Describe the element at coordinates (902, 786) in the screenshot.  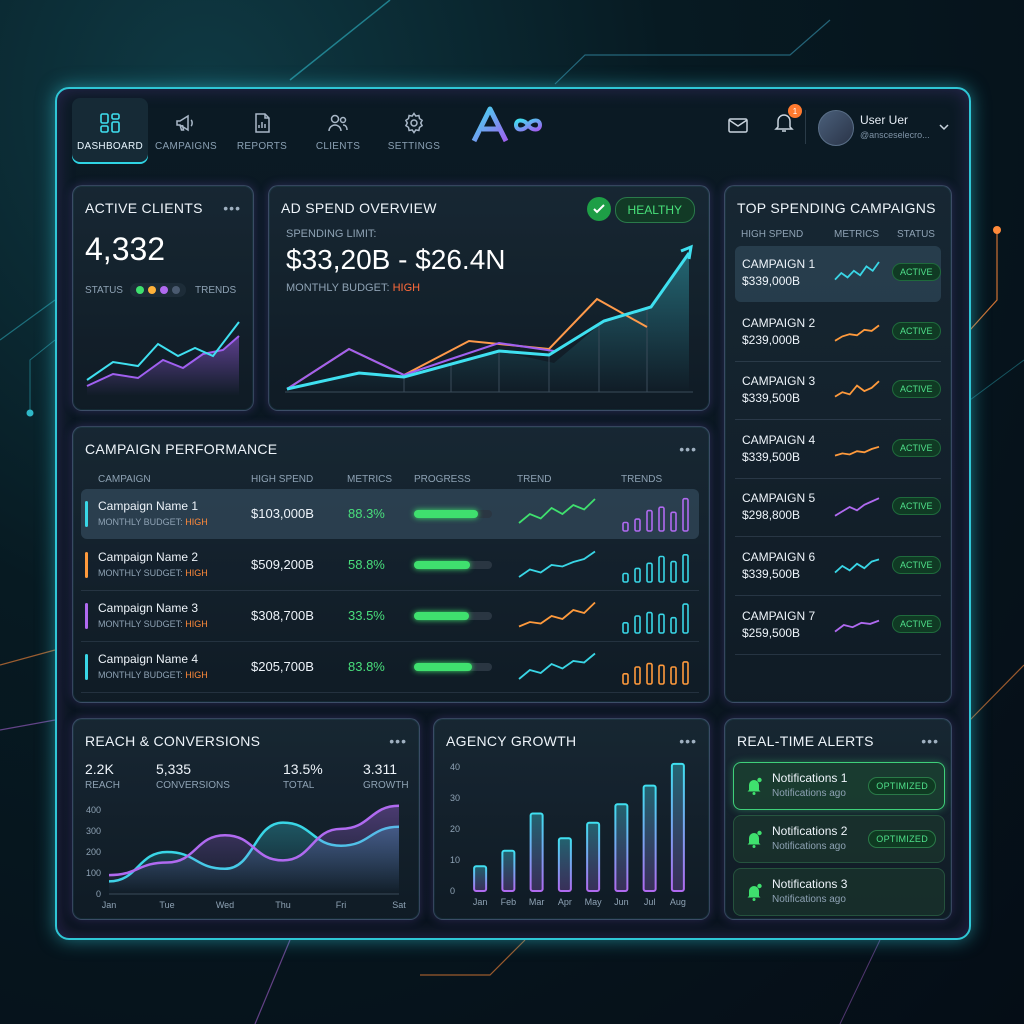
I see `optimized-badge: OPTIMIZED` at that location.